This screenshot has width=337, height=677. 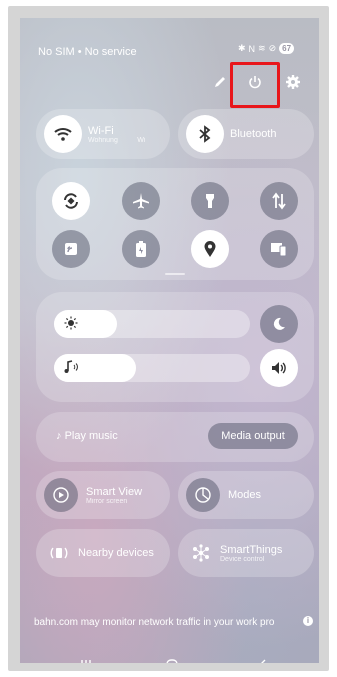 What do you see at coordinates (251, 549) in the screenshot?
I see `smartthings-label: SmartThings` at bounding box center [251, 549].